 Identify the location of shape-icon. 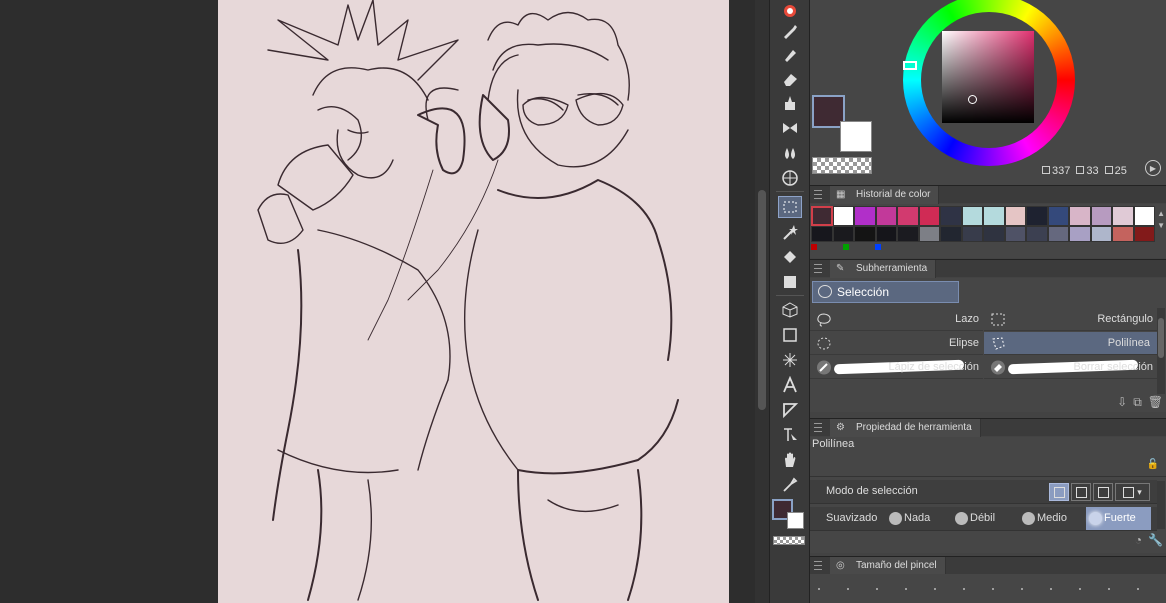
(790, 335).